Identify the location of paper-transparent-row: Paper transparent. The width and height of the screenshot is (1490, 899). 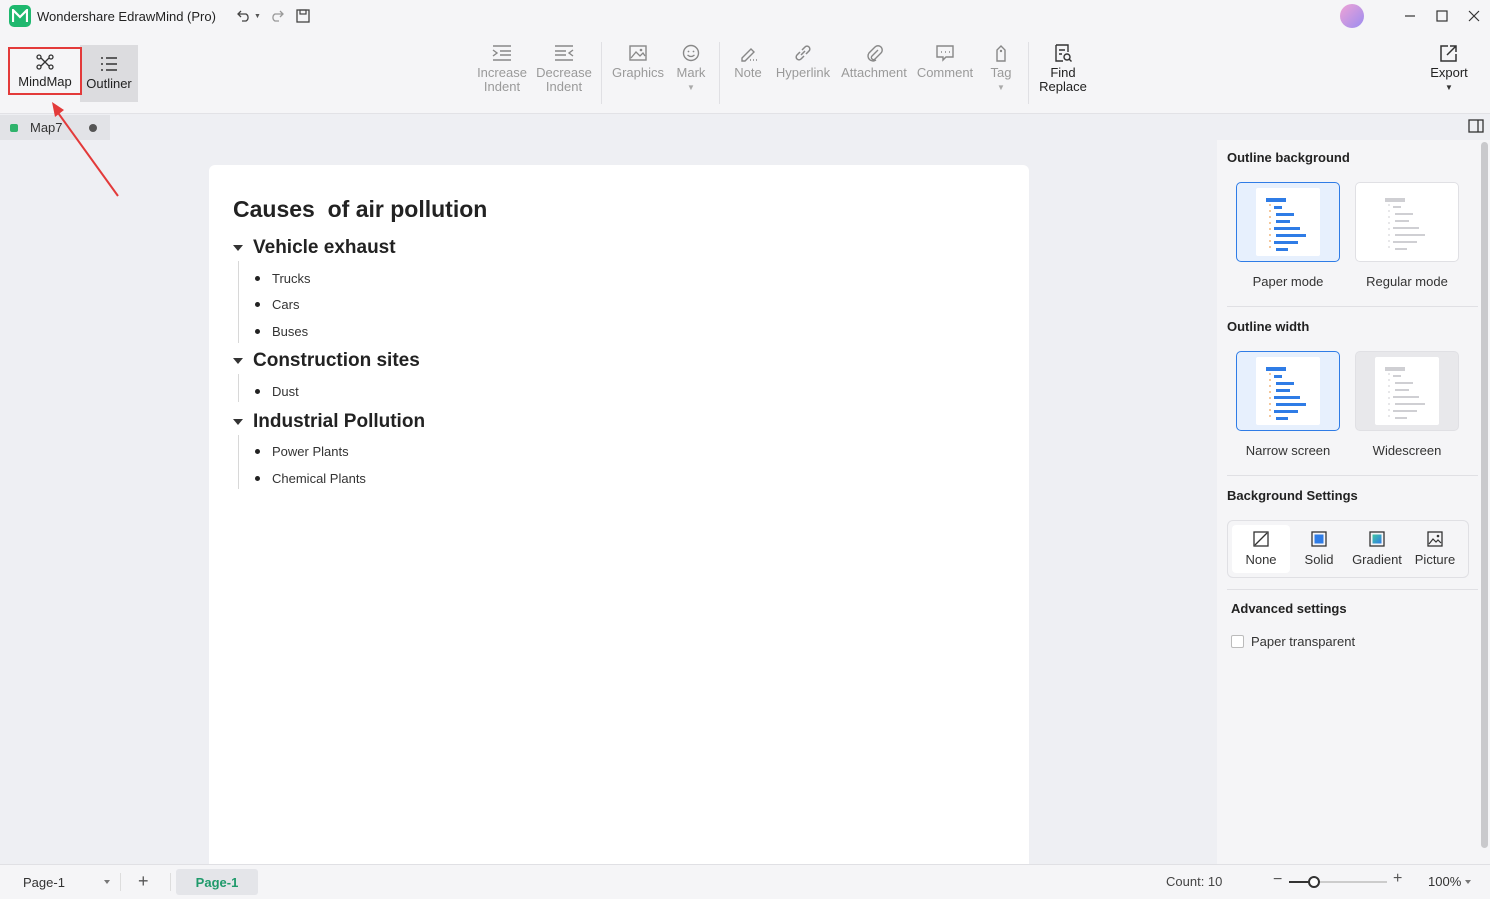
(1293, 641).